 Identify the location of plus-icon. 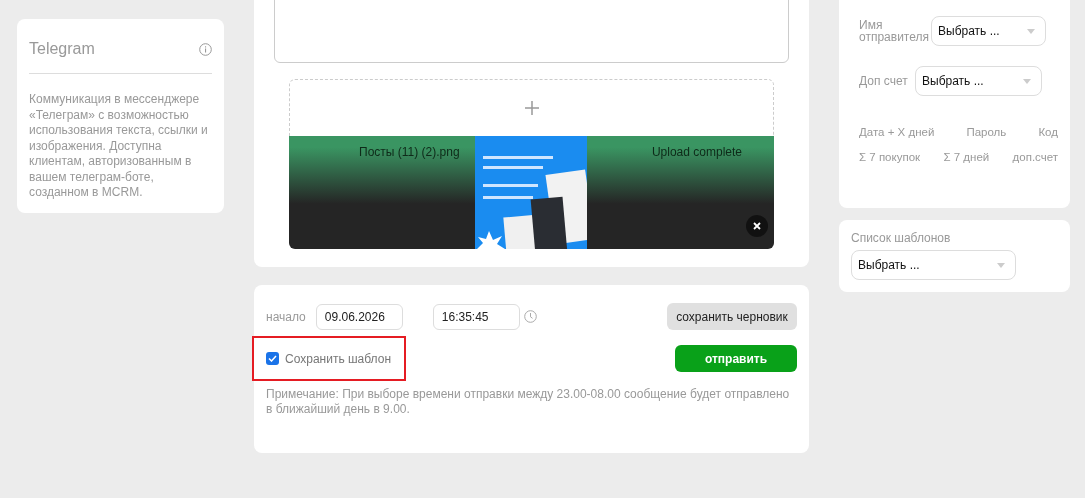
(531, 108).